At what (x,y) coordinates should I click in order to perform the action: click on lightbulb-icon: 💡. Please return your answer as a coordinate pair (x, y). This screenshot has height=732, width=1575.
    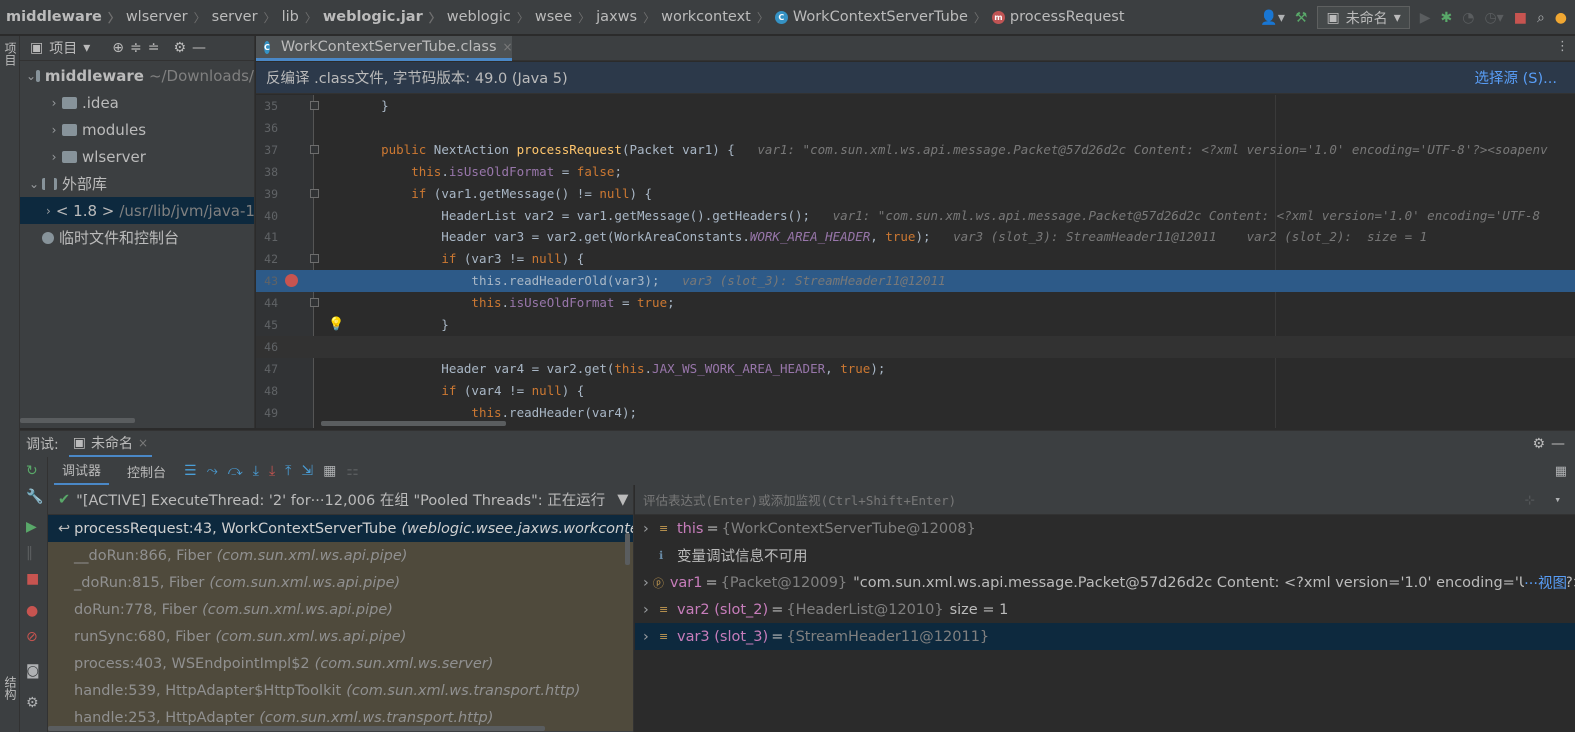
    Looking at the image, I should click on (336, 324).